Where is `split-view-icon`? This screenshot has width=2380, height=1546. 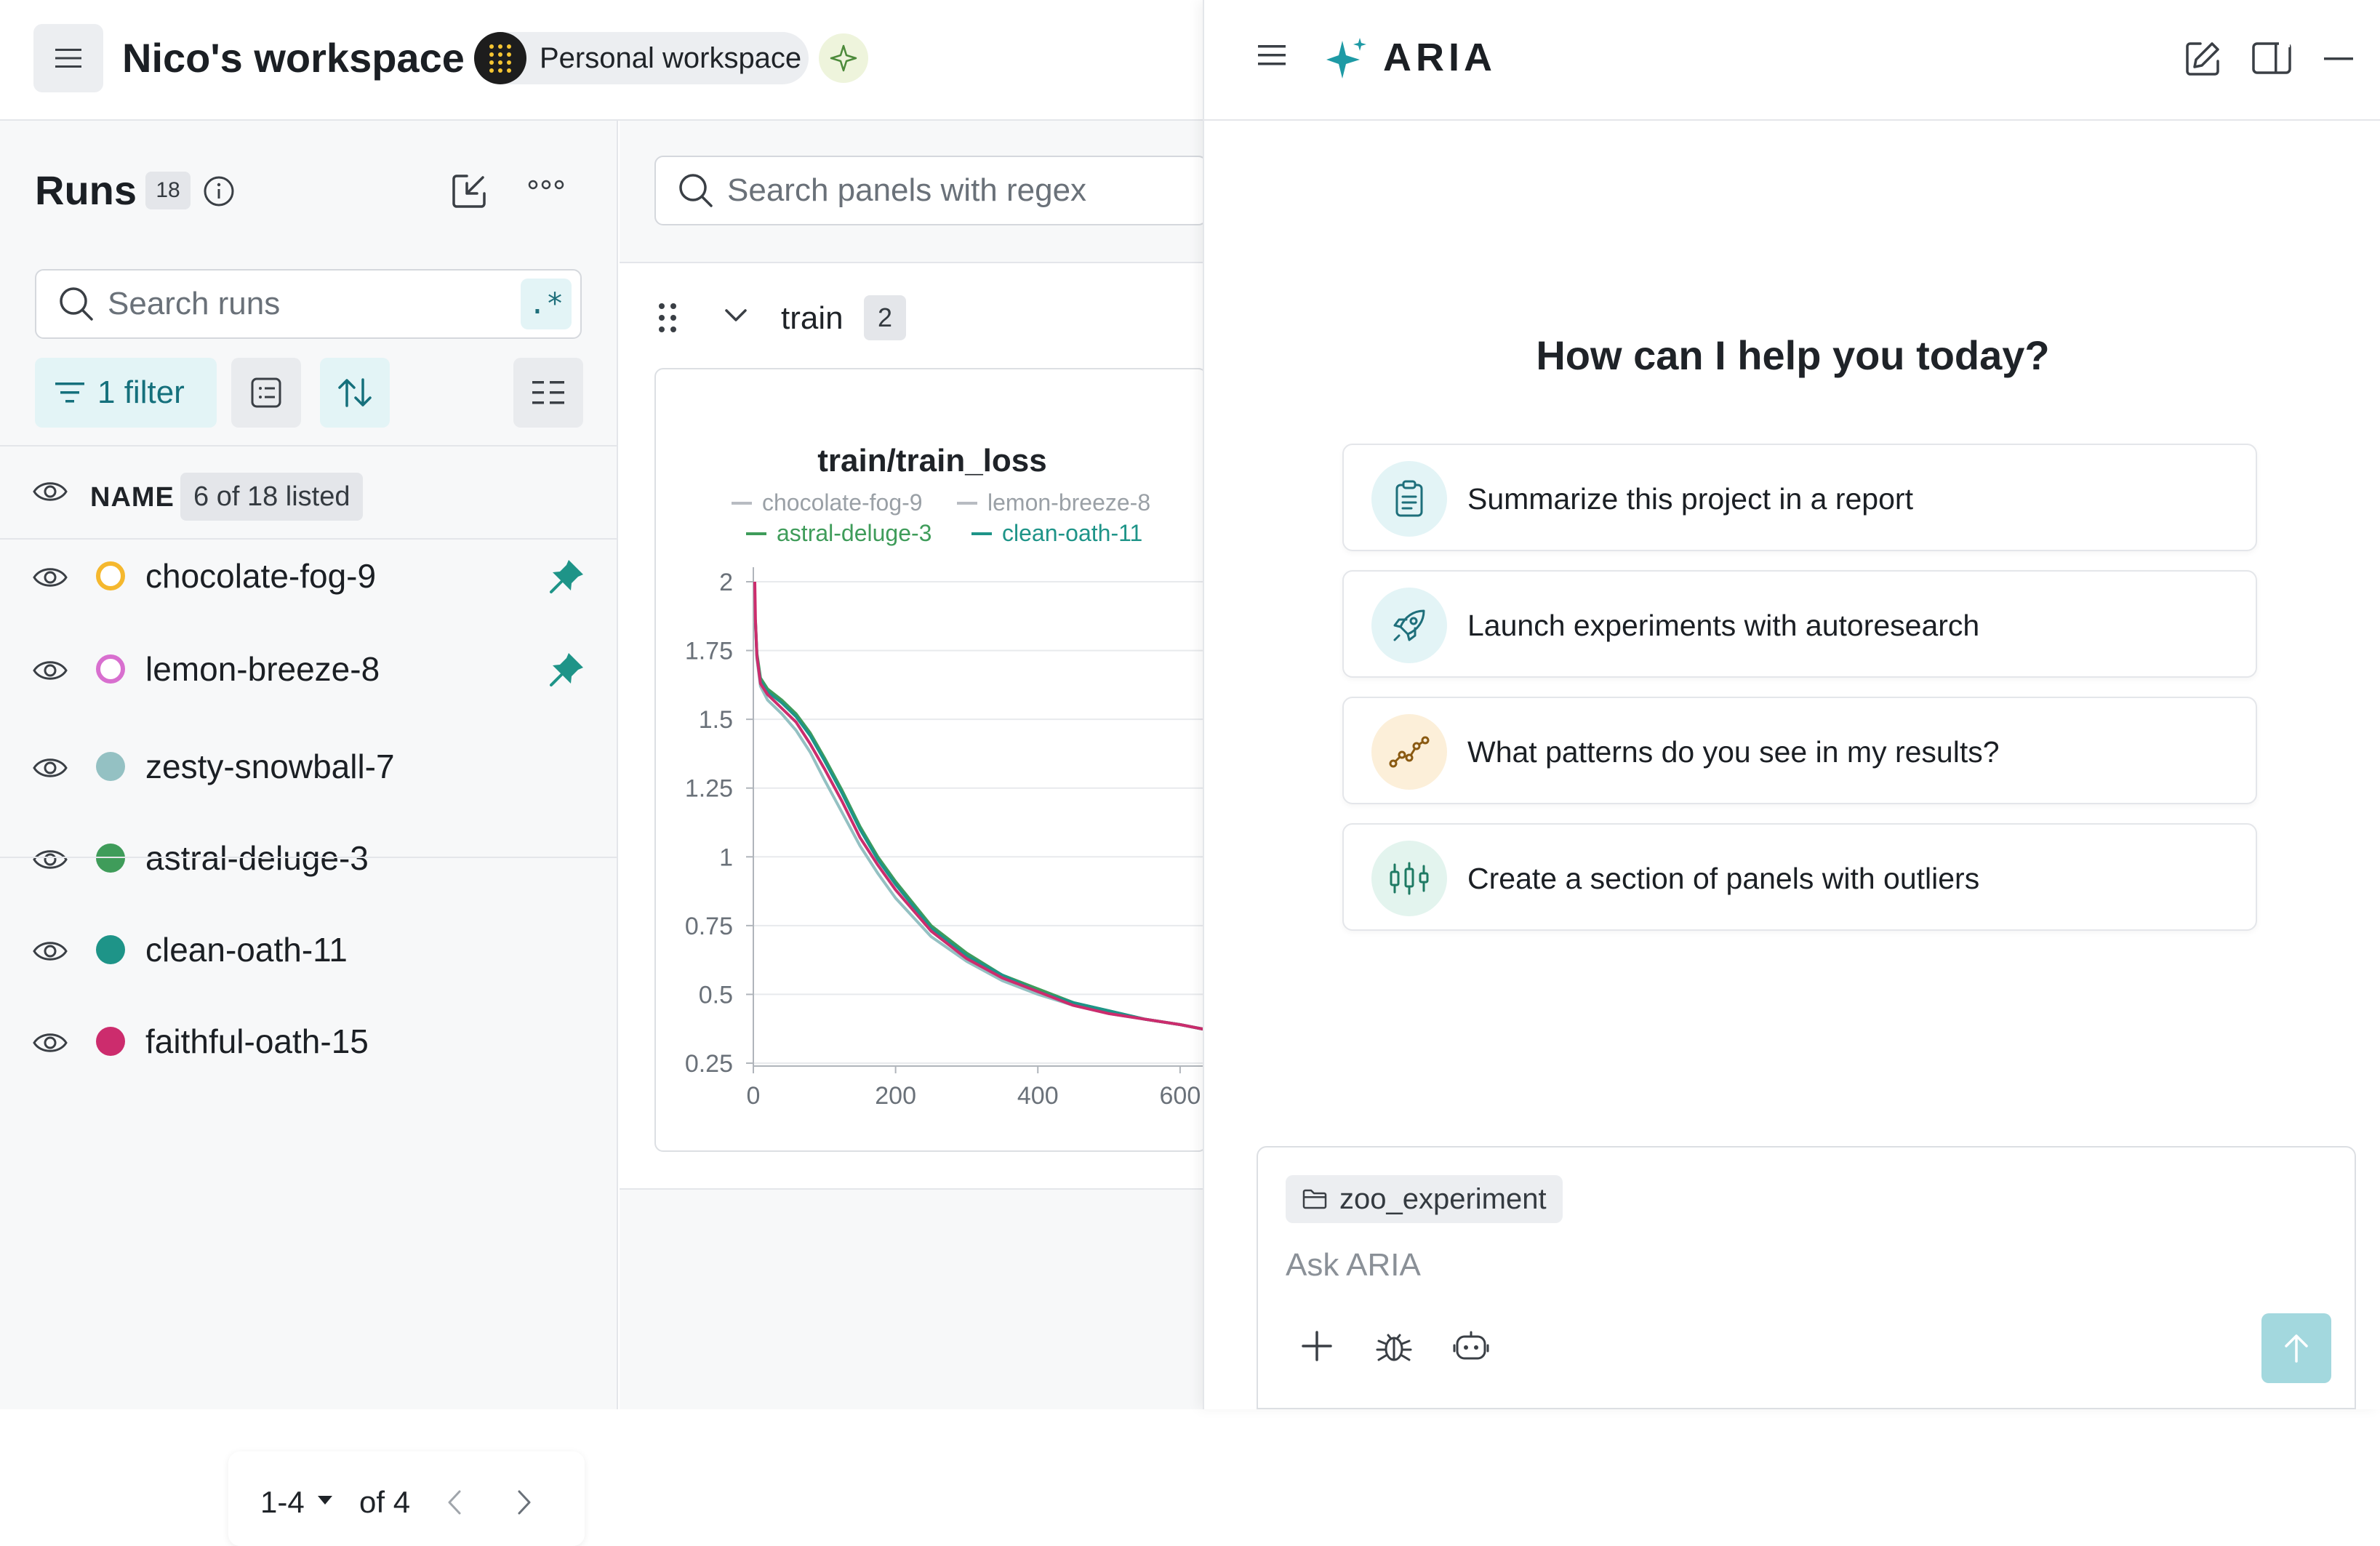
split-view-icon is located at coordinates (2271, 57).